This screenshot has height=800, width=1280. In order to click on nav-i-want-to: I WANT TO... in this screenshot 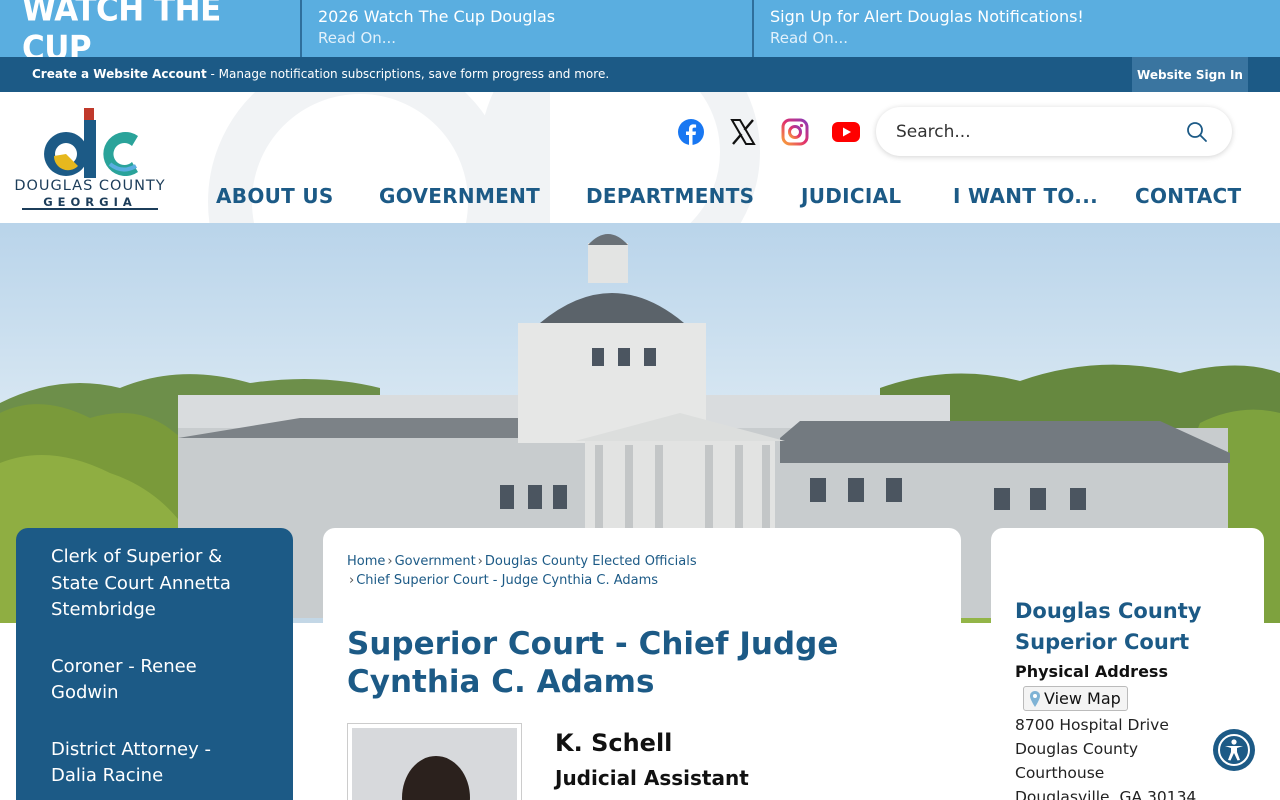, I will do `click(1025, 196)`.